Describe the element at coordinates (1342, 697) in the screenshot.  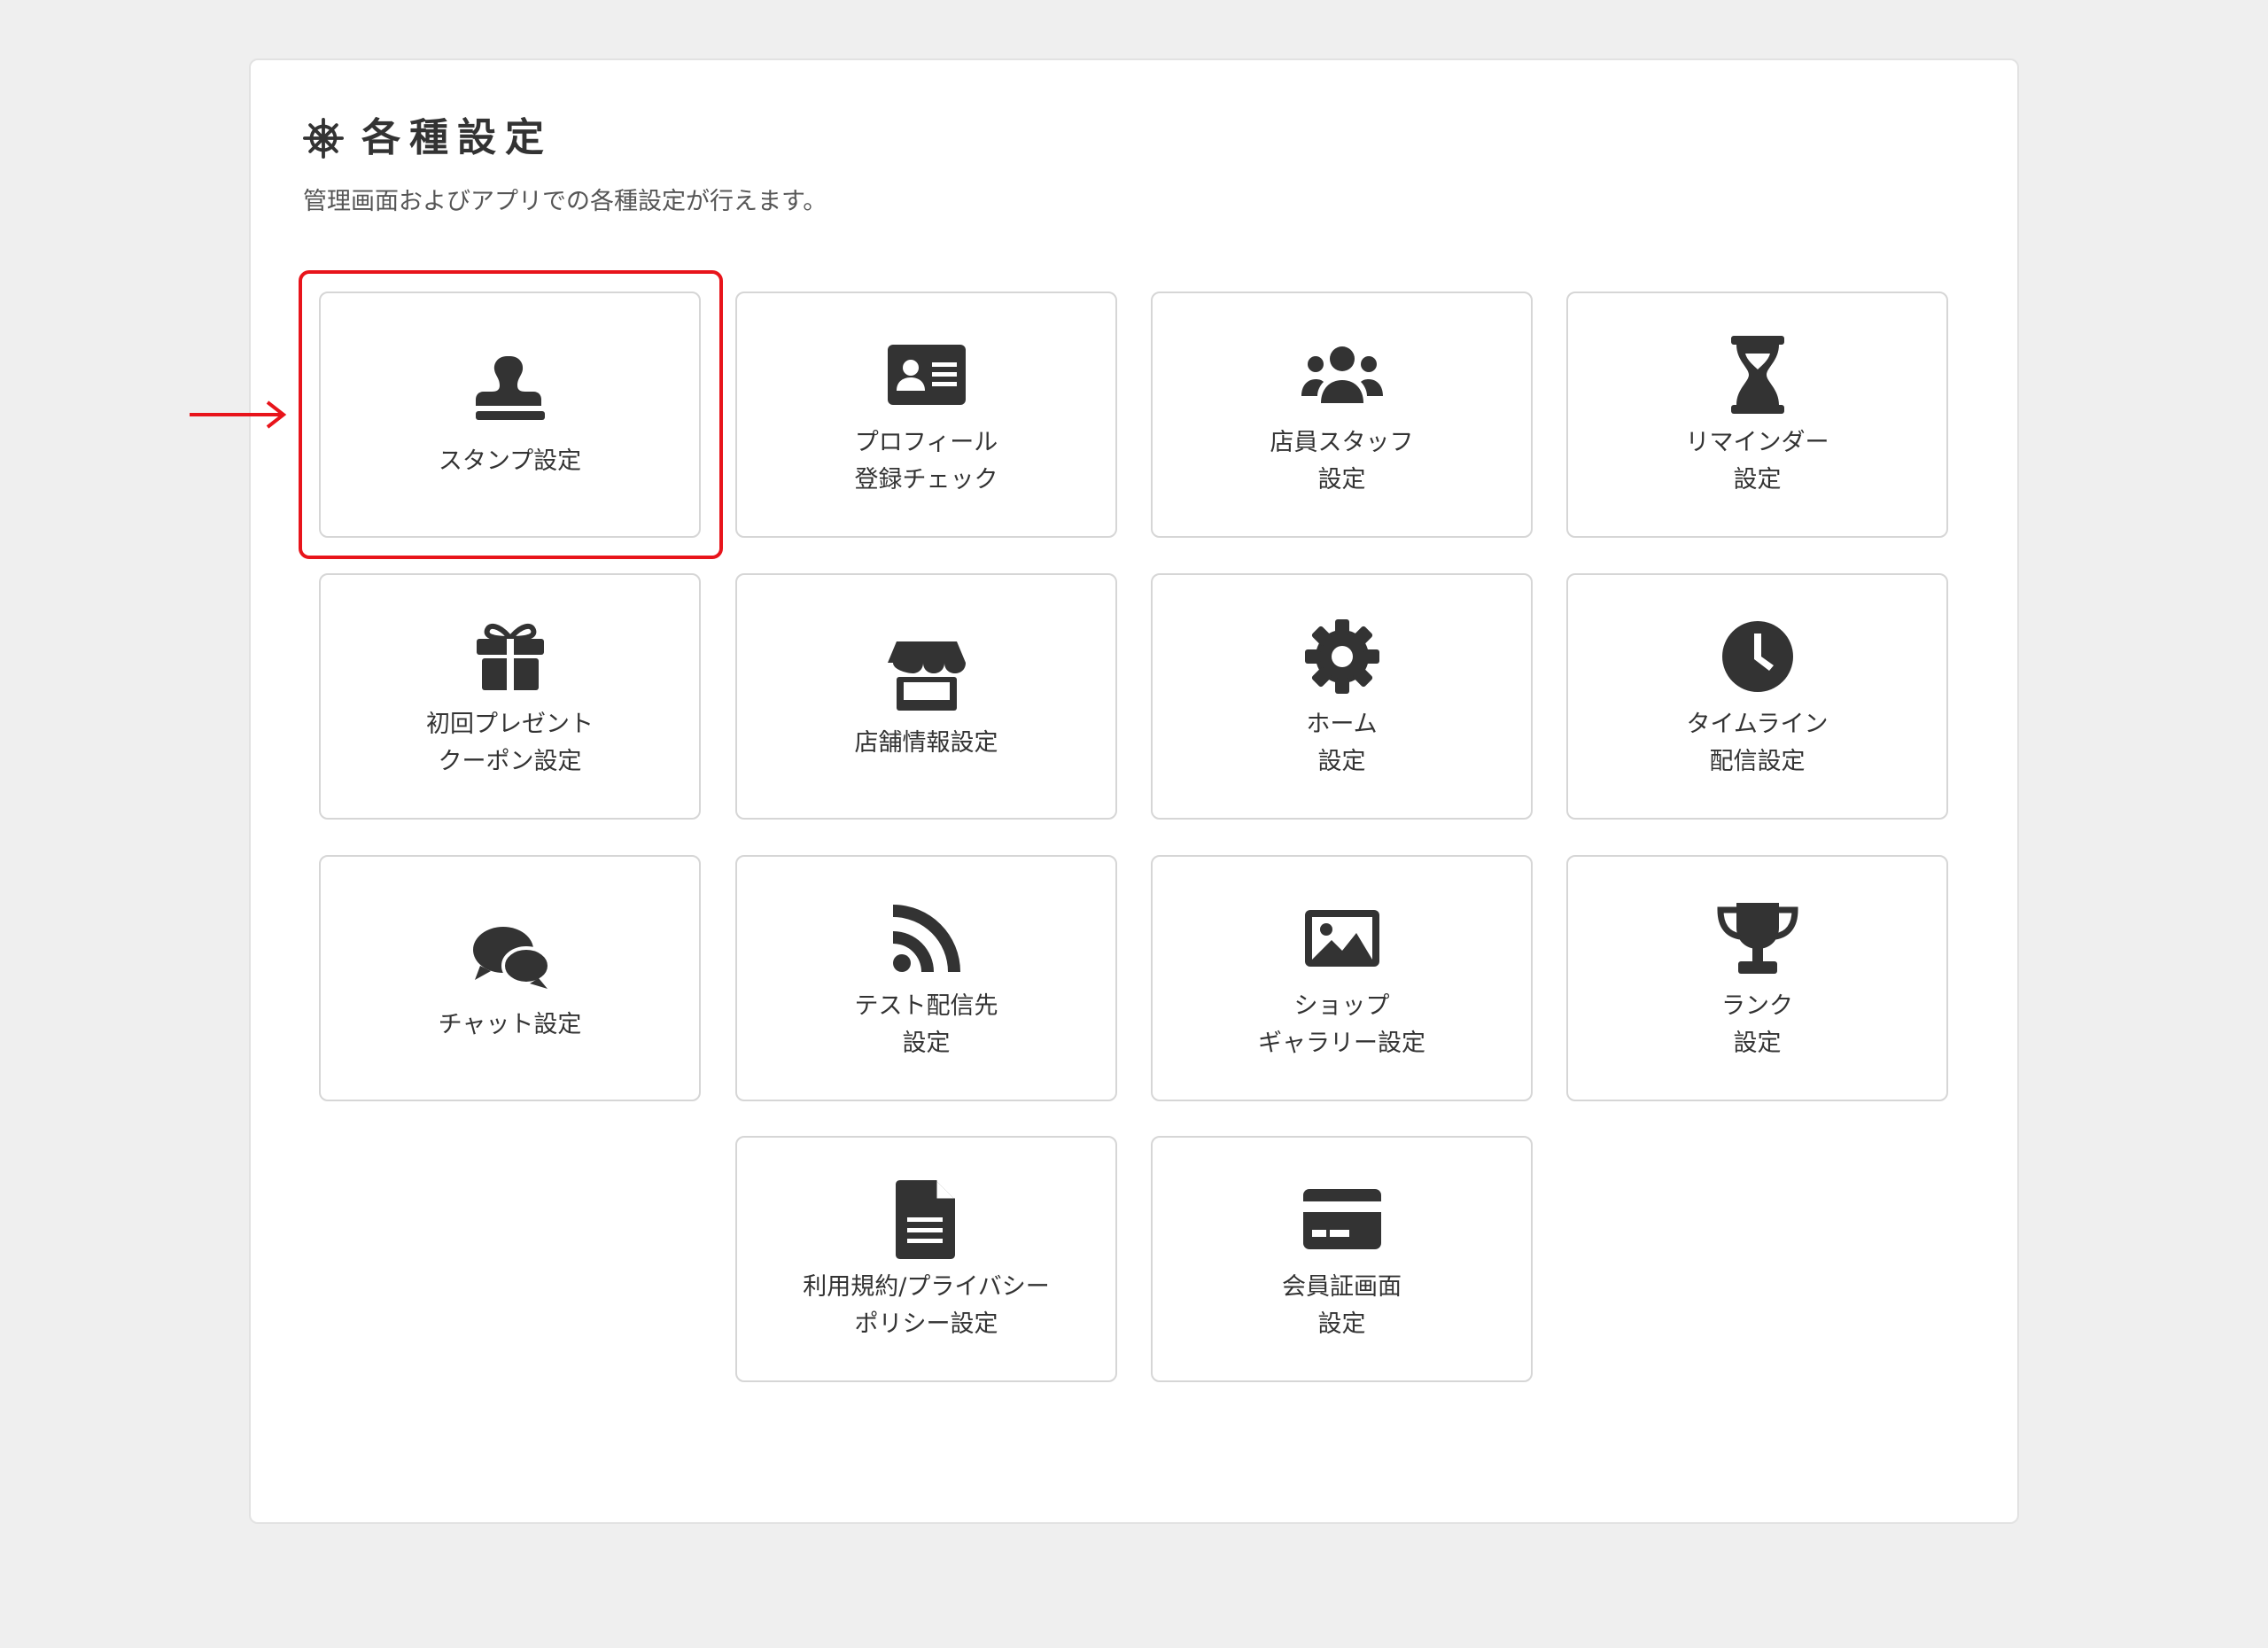
I see `card-home-settings: ホーム 設定` at that location.